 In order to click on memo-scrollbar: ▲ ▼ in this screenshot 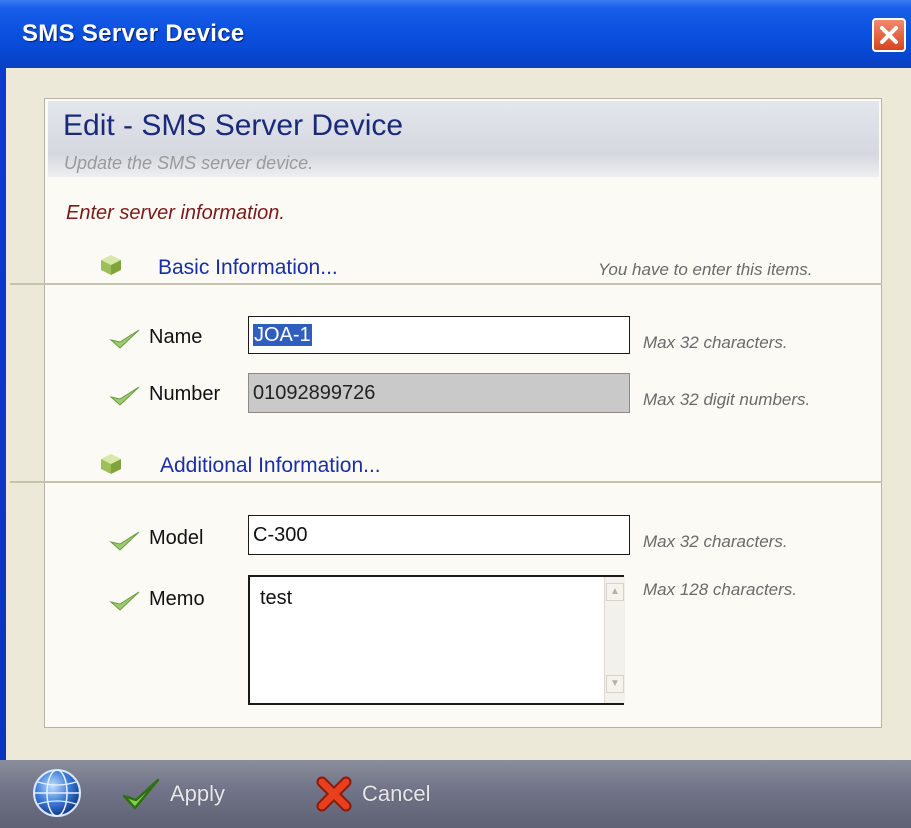, I will do `click(614, 640)`.